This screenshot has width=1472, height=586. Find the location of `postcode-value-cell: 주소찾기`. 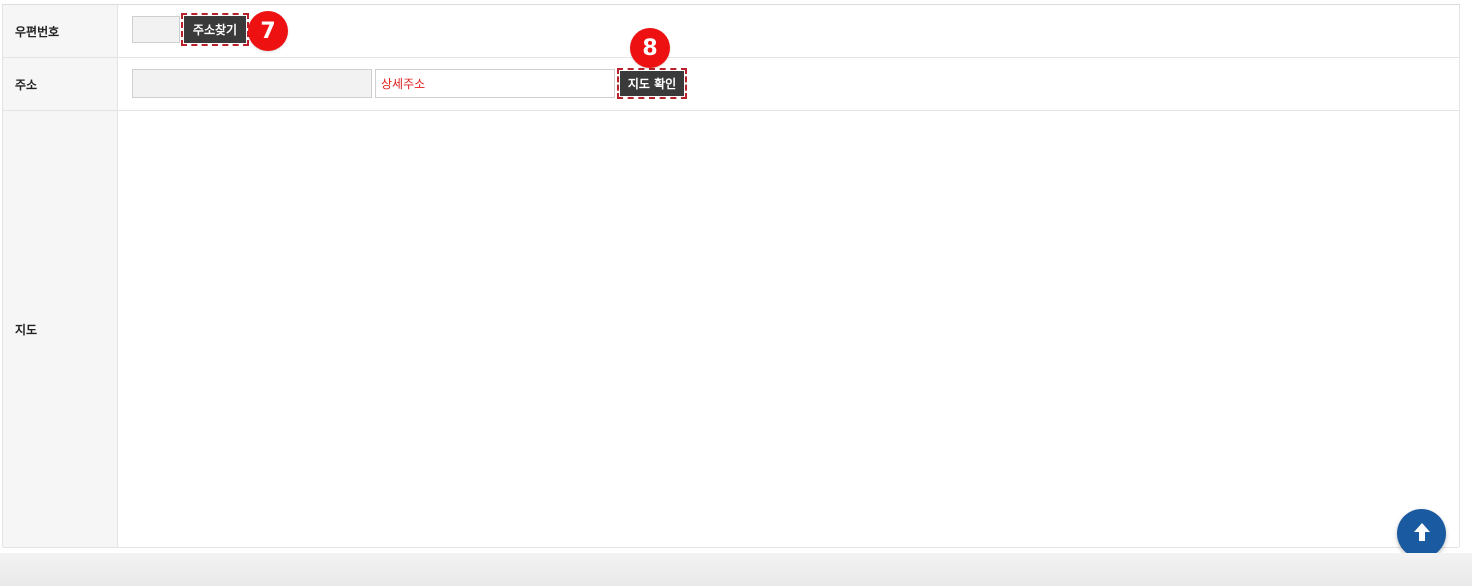

postcode-value-cell: 주소찾기 is located at coordinates (788, 31).